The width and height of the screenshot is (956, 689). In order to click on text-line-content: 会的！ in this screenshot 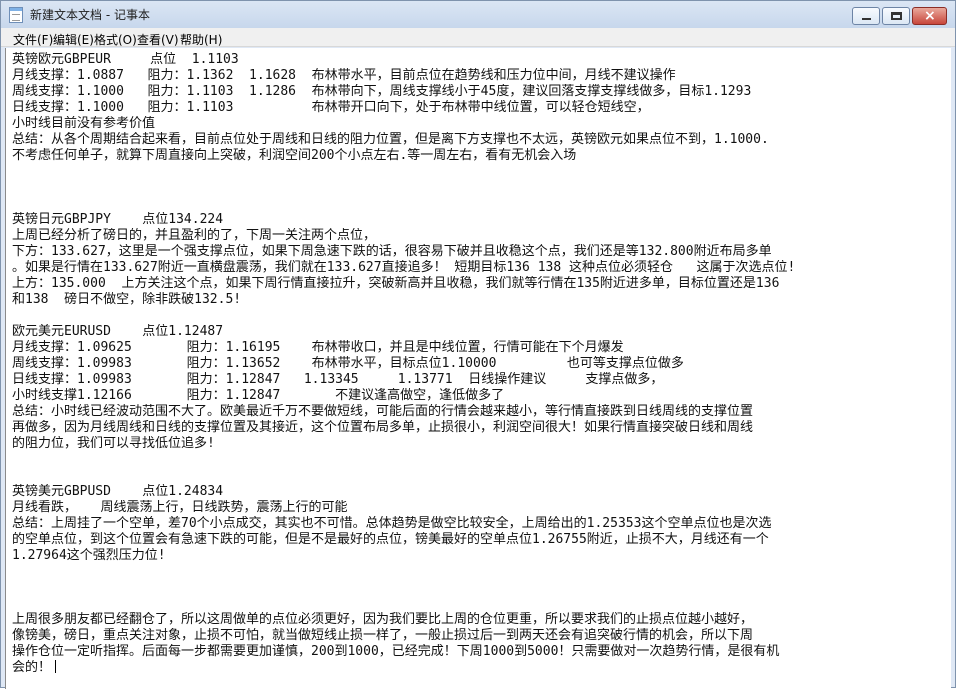, I will do `click(32, 667)`.